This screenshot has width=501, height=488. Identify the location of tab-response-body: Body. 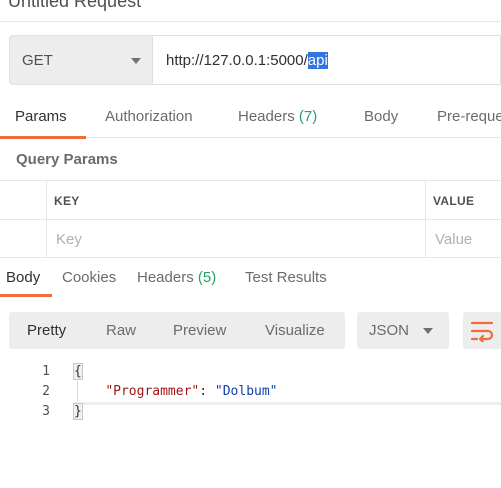
(23, 277).